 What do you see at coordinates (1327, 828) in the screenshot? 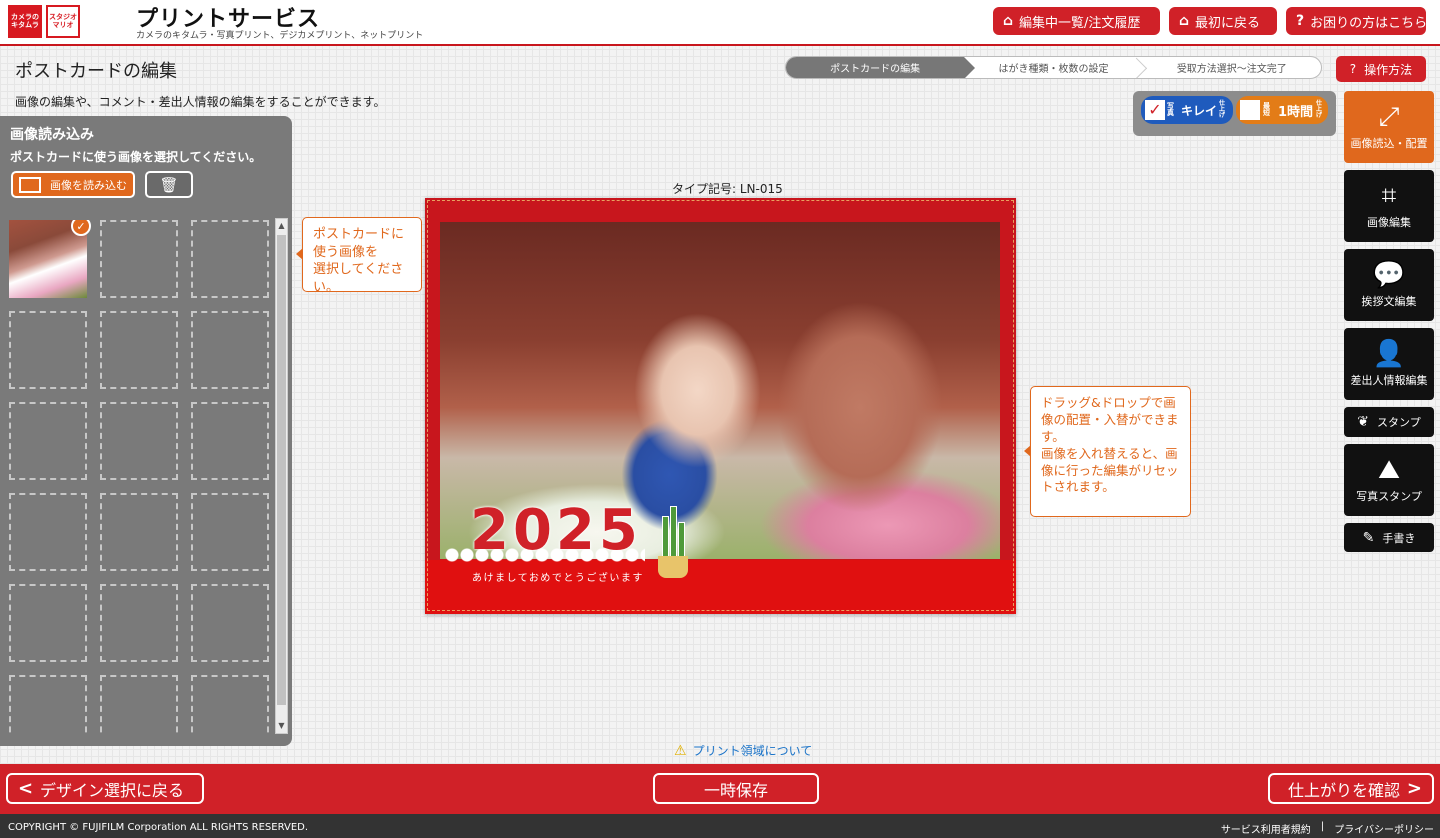
I see `footer-links: サービス利用者規約 | プライバシーポリシー` at bounding box center [1327, 828].